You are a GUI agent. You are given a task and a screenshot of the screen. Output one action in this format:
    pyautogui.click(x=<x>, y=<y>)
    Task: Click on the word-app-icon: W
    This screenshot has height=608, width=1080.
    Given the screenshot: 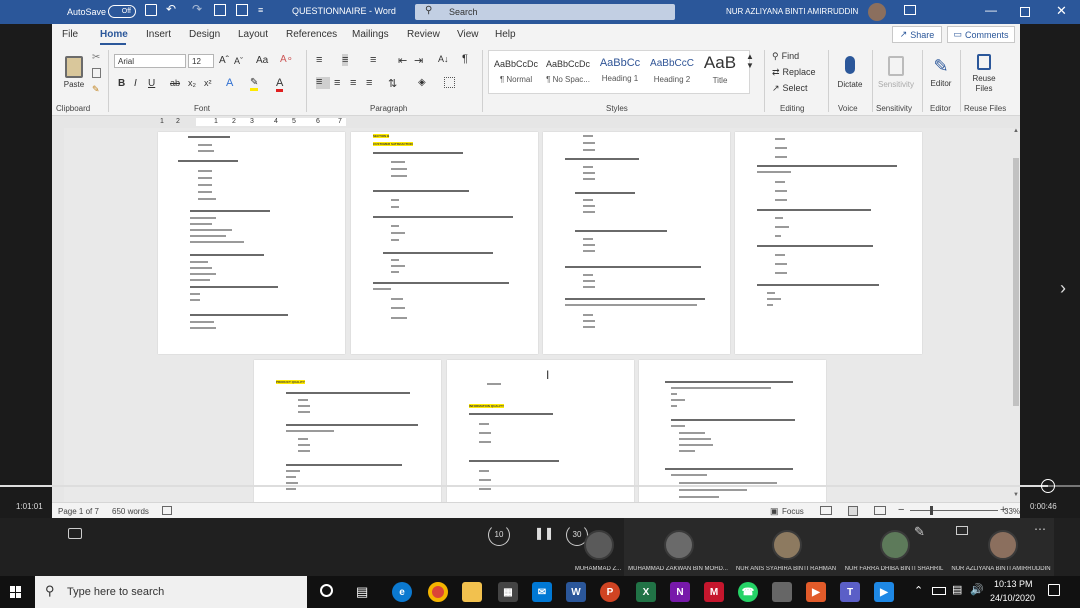 What is the action you would take?
    pyautogui.click(x=576, y=592)
    